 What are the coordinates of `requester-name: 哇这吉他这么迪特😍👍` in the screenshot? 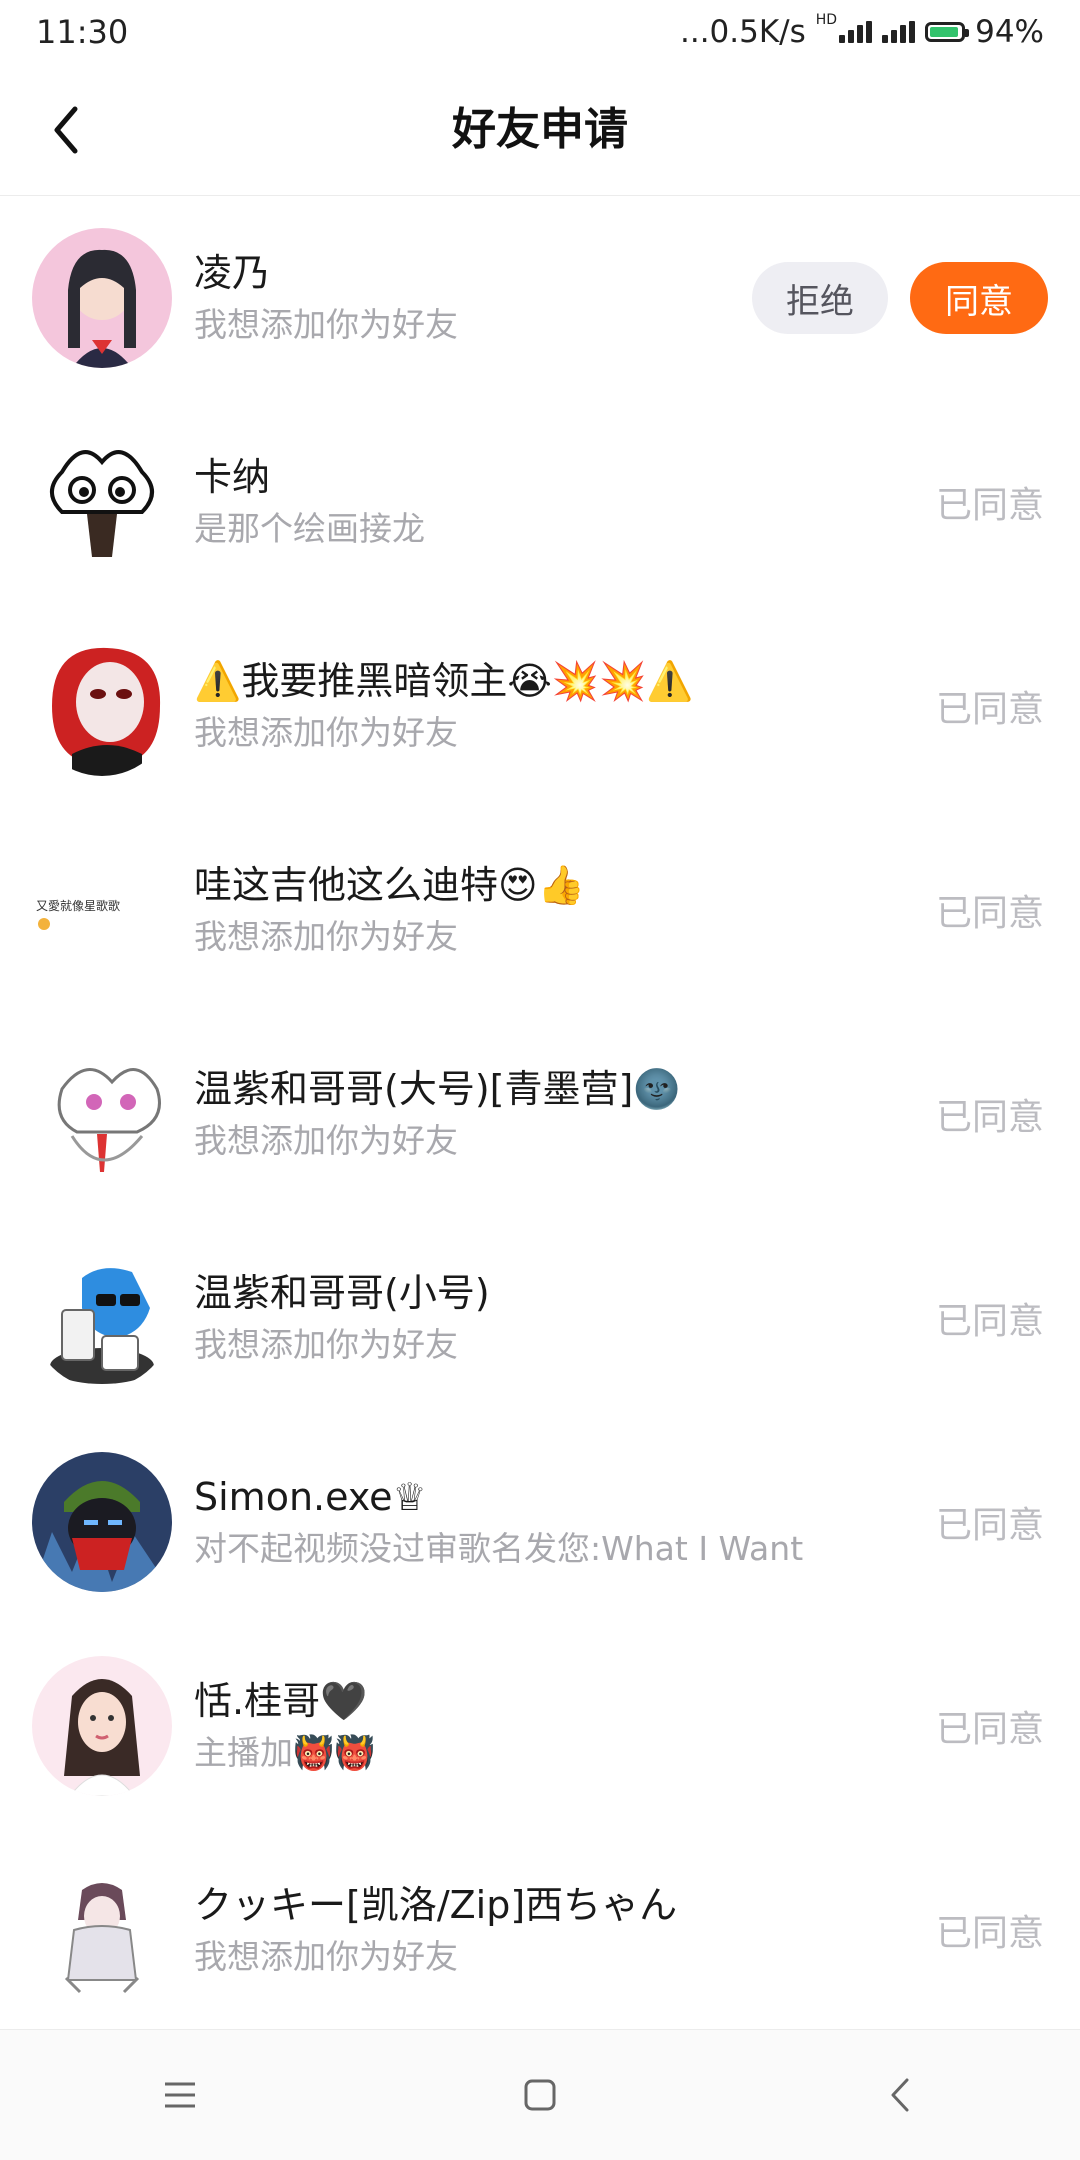 It's located at (389, 885).